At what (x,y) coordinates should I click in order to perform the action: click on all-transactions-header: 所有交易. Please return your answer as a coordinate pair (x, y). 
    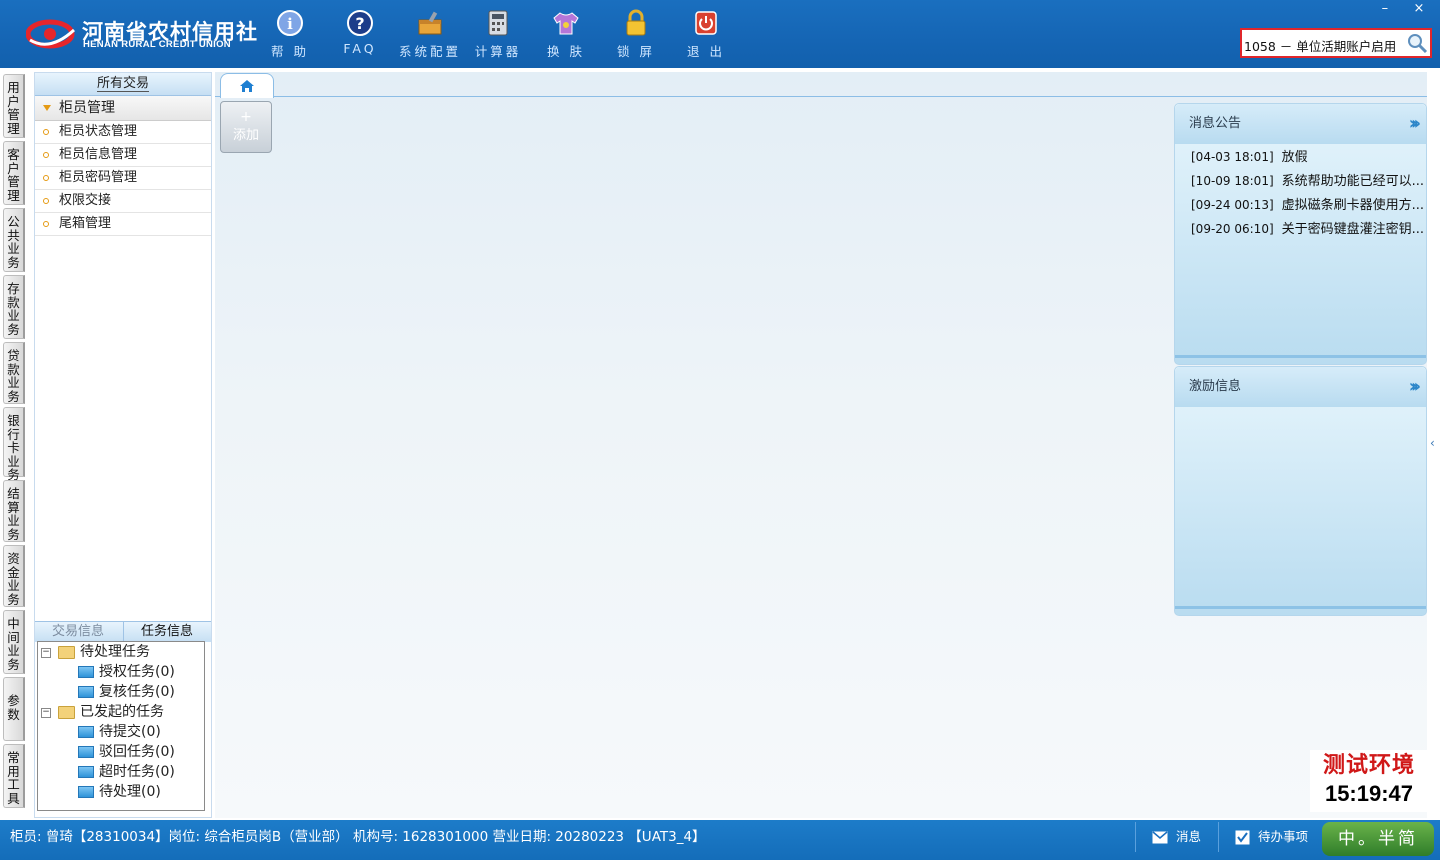
    Looking at the image, I should click on (123, 84).